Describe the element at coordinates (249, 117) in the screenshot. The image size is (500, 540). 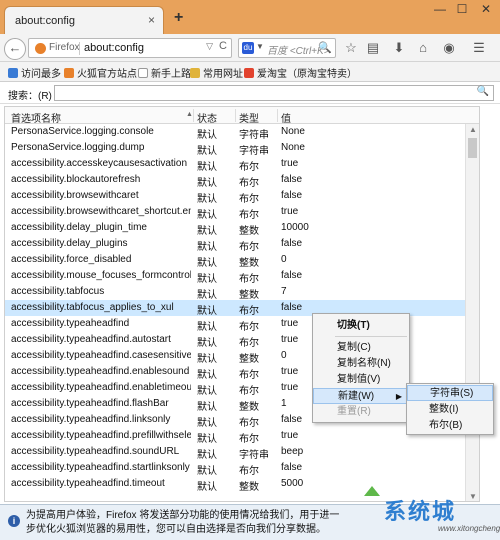
I see `header-type: 类型` at that location.